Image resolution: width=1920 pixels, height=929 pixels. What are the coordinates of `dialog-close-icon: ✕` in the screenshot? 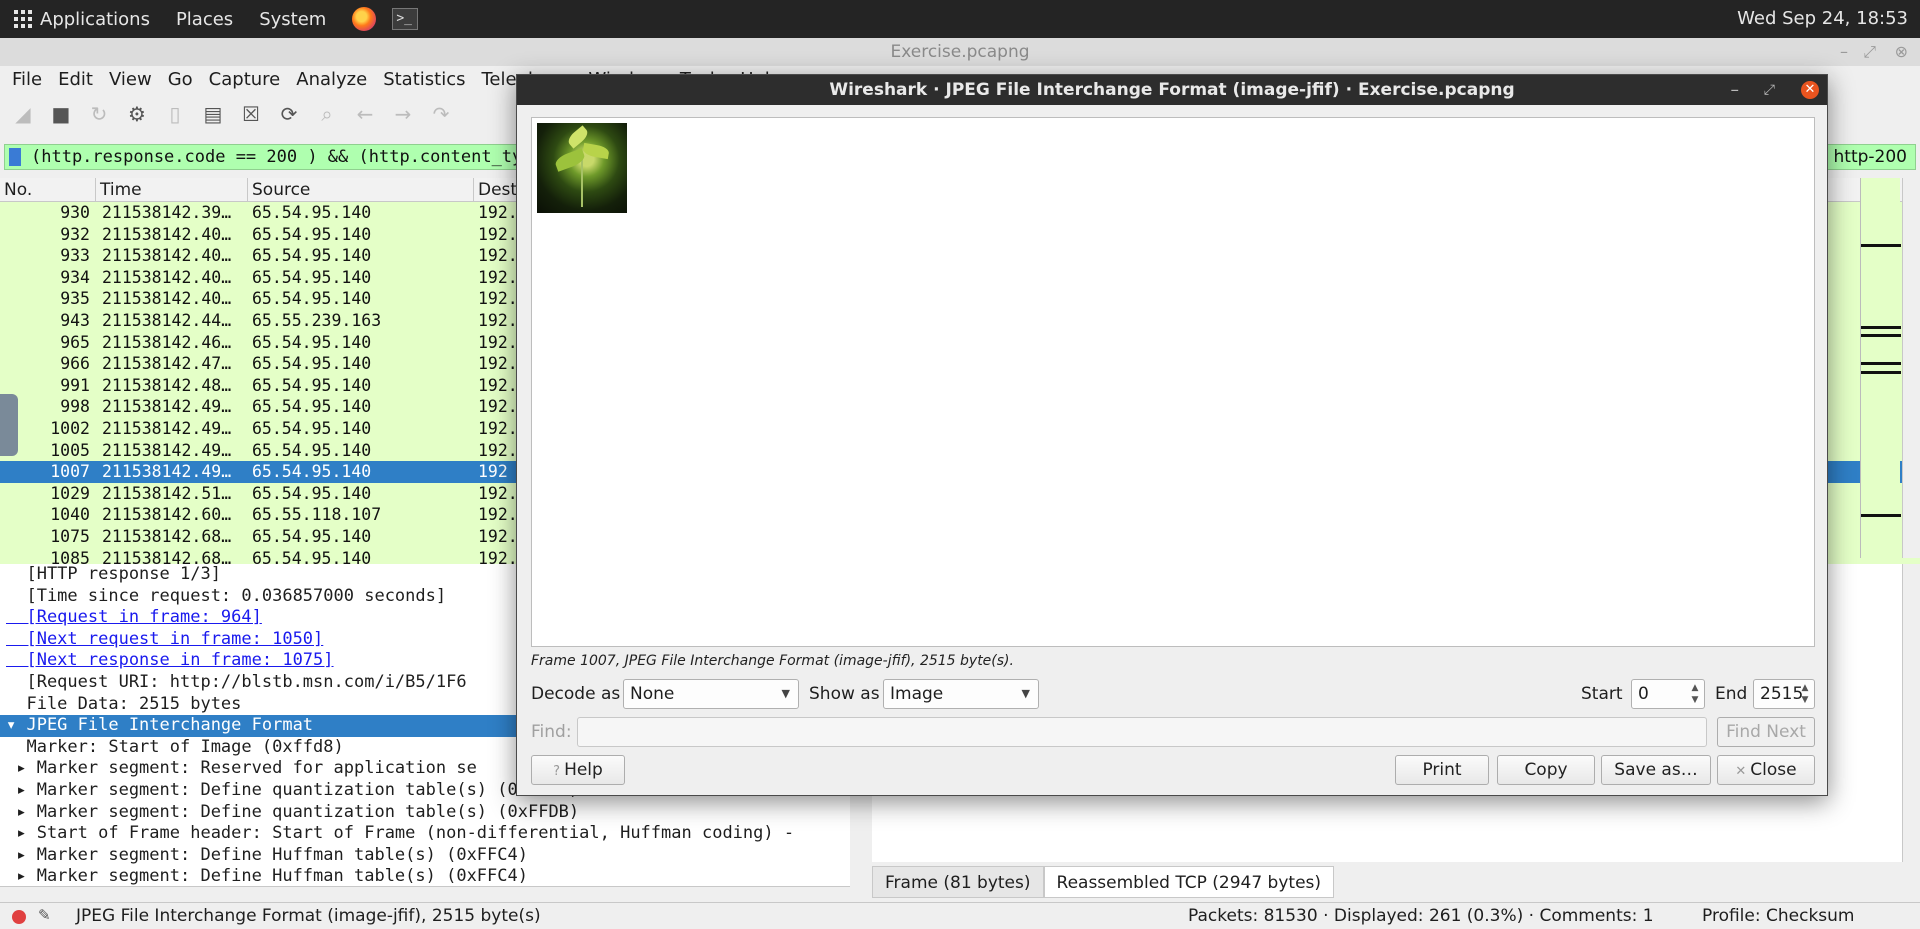 It's located at (1810, 90).